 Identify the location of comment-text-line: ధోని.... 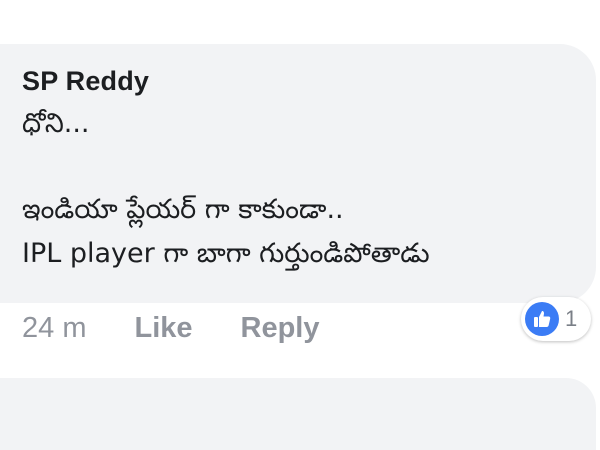
(56, 123).